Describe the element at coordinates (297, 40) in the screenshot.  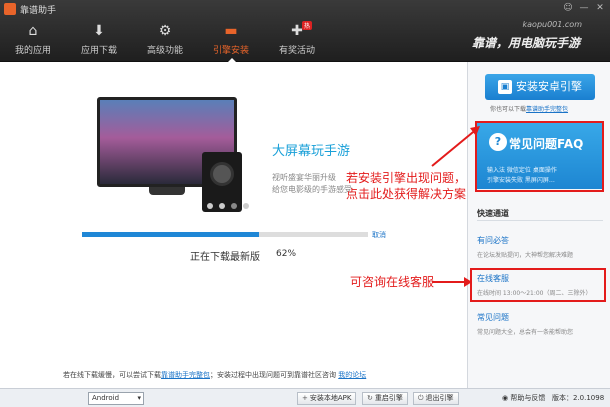
I see `nav-rewards: ✚ 热 有奖活动` at that location.